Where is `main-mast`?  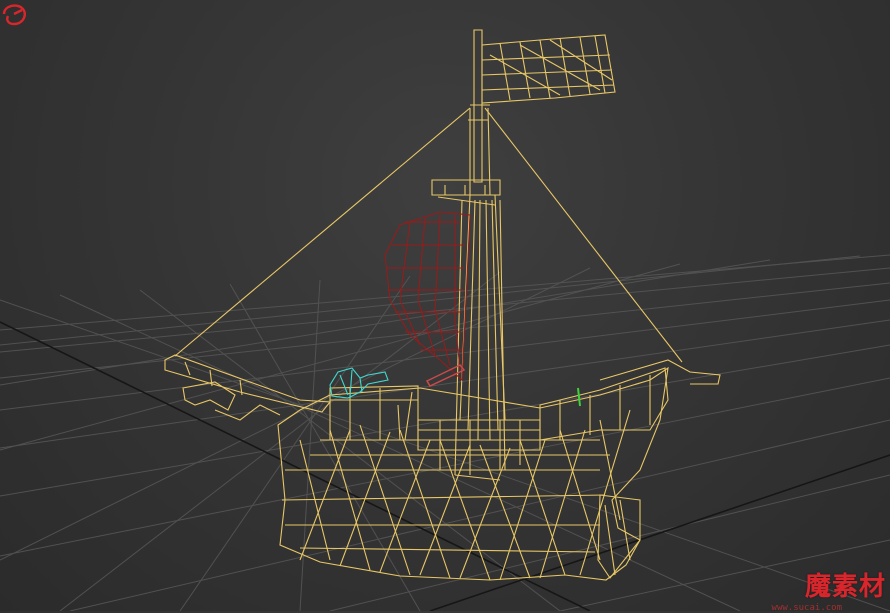 main-mast is located at coordinates (482, 317).